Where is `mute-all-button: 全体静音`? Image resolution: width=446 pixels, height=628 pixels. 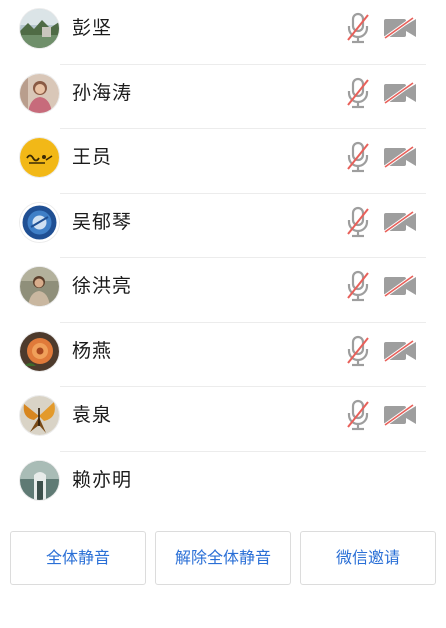 mute-all-button: 全体静音 is located at coordinates (78, 558).